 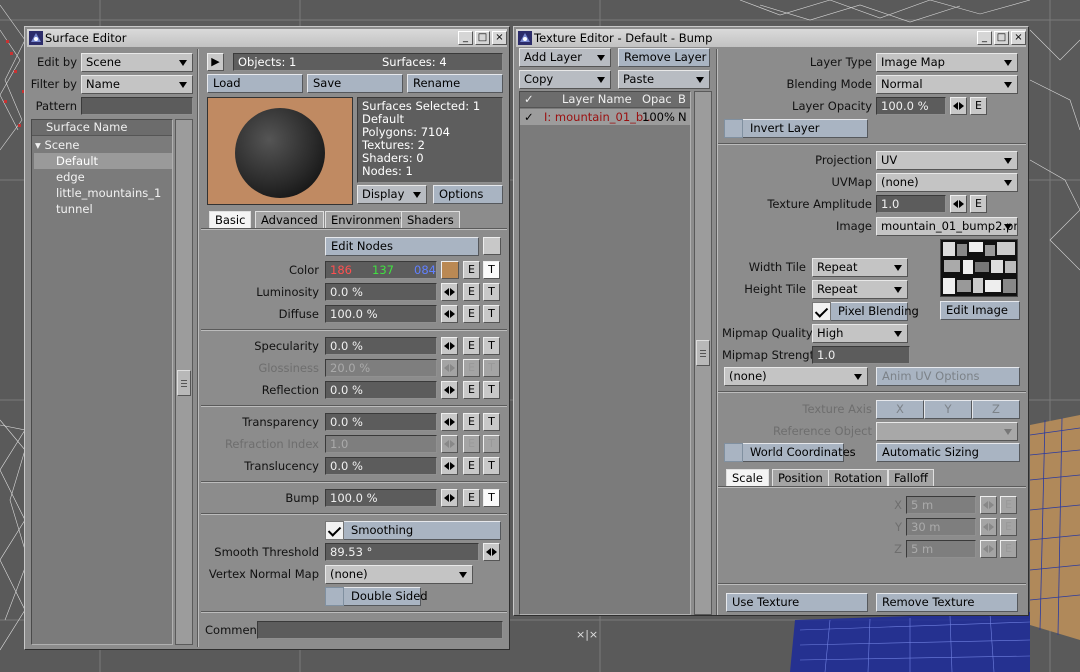 I want to click on edit-by-dropdown: Scene, so click(x=137, y=62).